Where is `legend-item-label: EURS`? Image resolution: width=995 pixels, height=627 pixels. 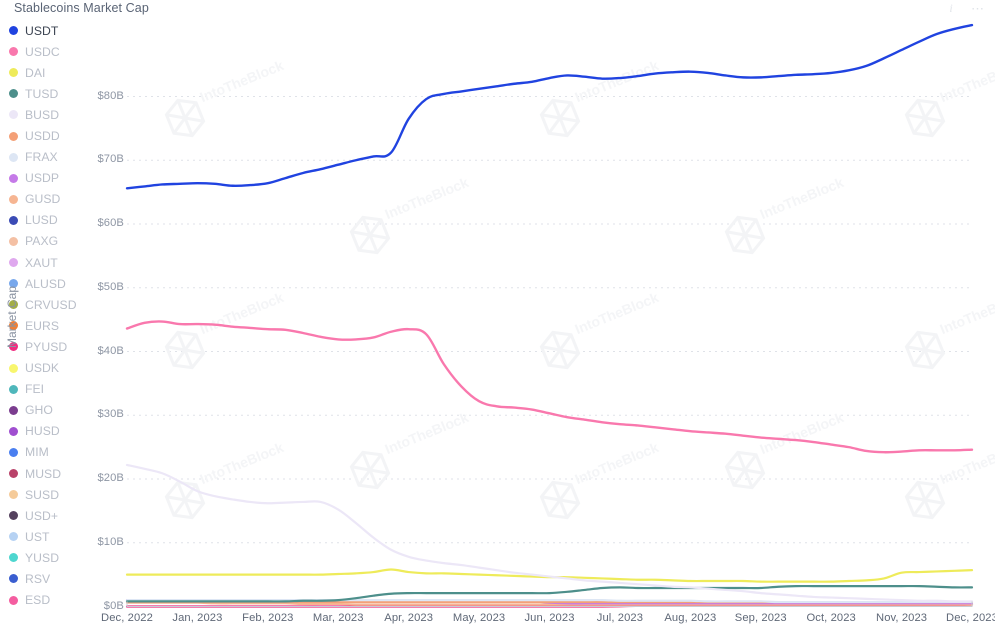 legend-item-label: EURS is located at coordinates (42, 325).